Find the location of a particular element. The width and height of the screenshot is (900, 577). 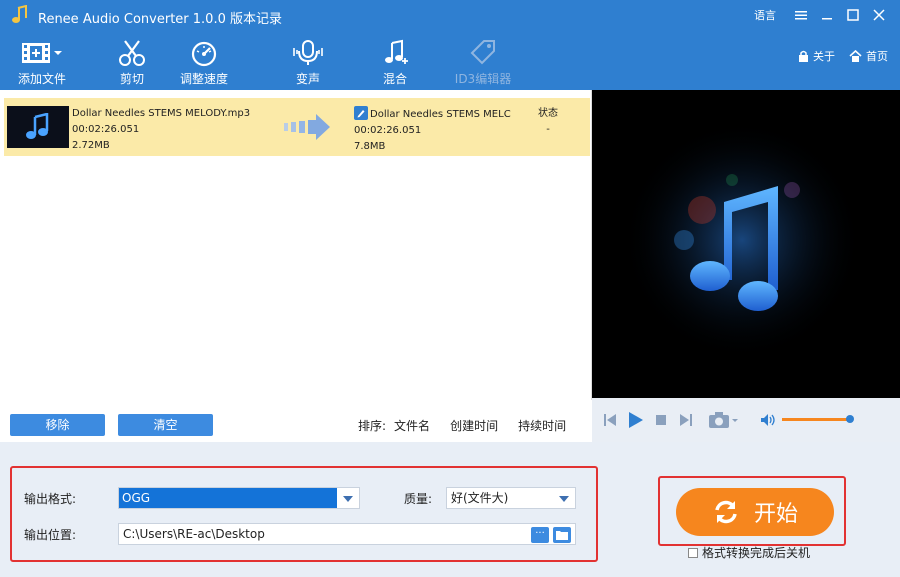

top-right-links: 关于 首页 is located at coordinates (843, 56).